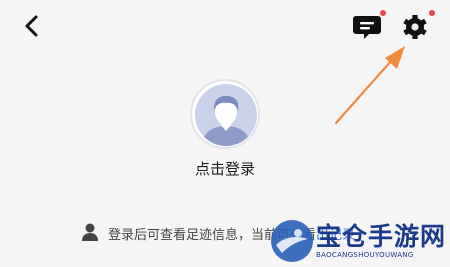 The image size is (450, 267). What do you see at coordinates (383, 13) in the screenshot?
I see `message-badge` at bounding box center [383, 13].